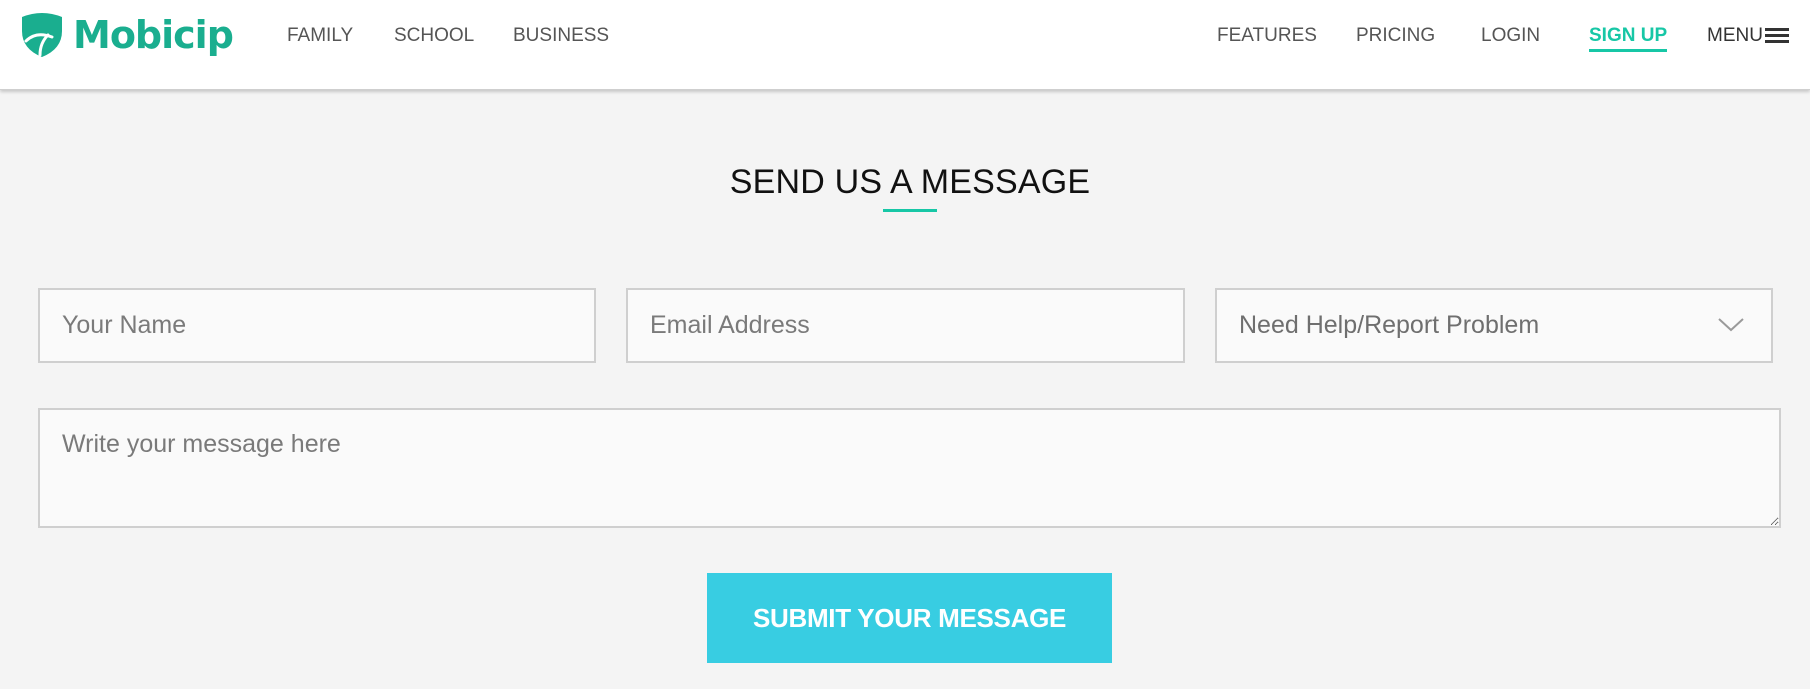 This screenshot has height=689, width=1810. What do you see at coordinates (1628, 38) in the screenshot?
I see `nav-signup: SIGN UP` at bounding box center [1628, 38].